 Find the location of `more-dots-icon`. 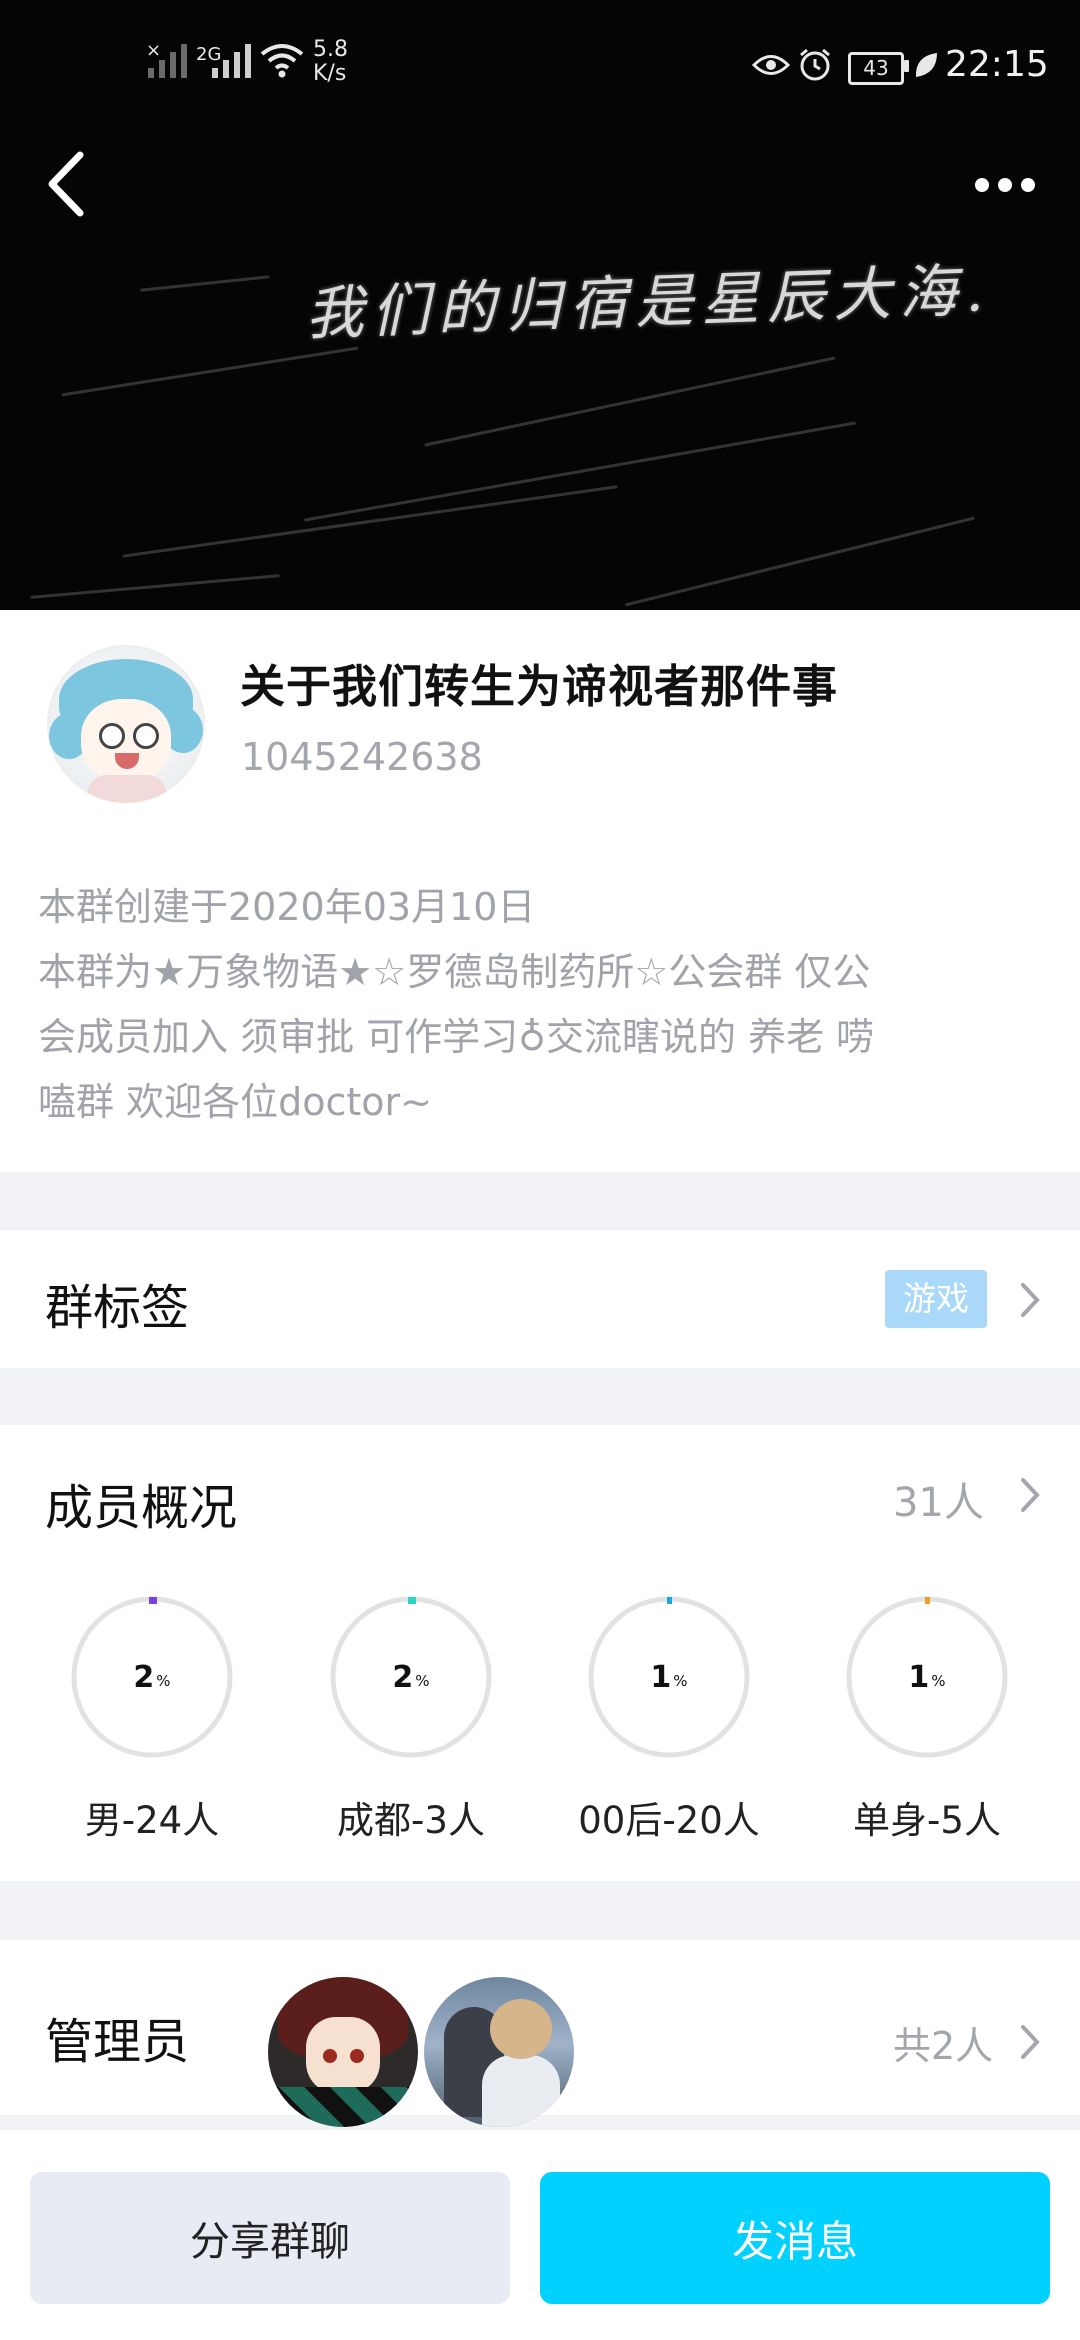

more-dots-icon is located at coordinates (982, 185).